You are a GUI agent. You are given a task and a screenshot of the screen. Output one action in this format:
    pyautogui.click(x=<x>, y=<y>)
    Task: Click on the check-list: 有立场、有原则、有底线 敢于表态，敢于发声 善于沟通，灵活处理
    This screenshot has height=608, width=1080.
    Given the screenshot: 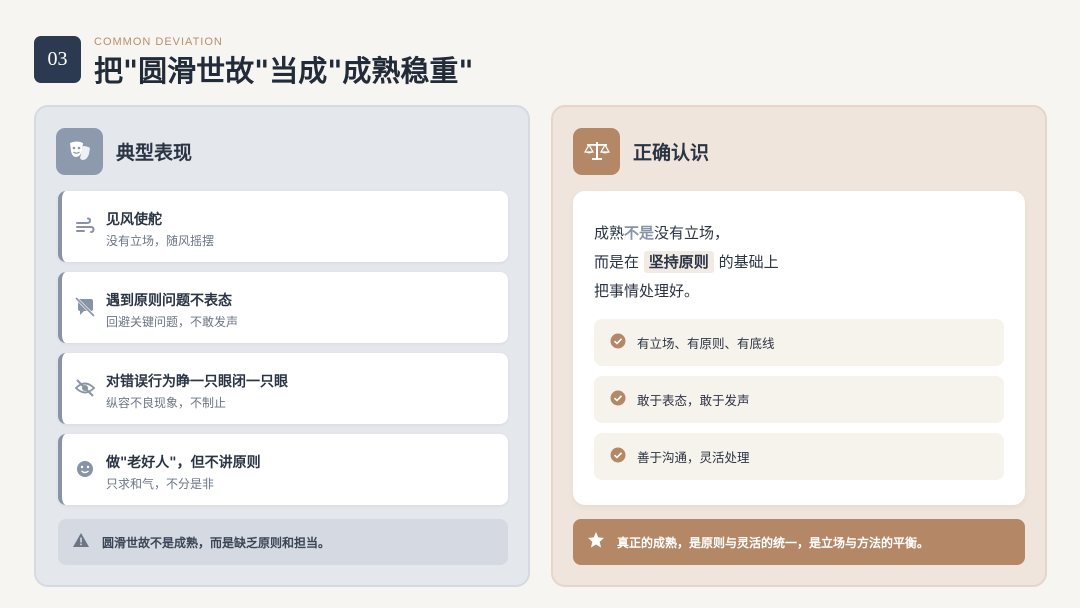 What is the action you would take?
    pyautogui.click(x=799, y=404)
    